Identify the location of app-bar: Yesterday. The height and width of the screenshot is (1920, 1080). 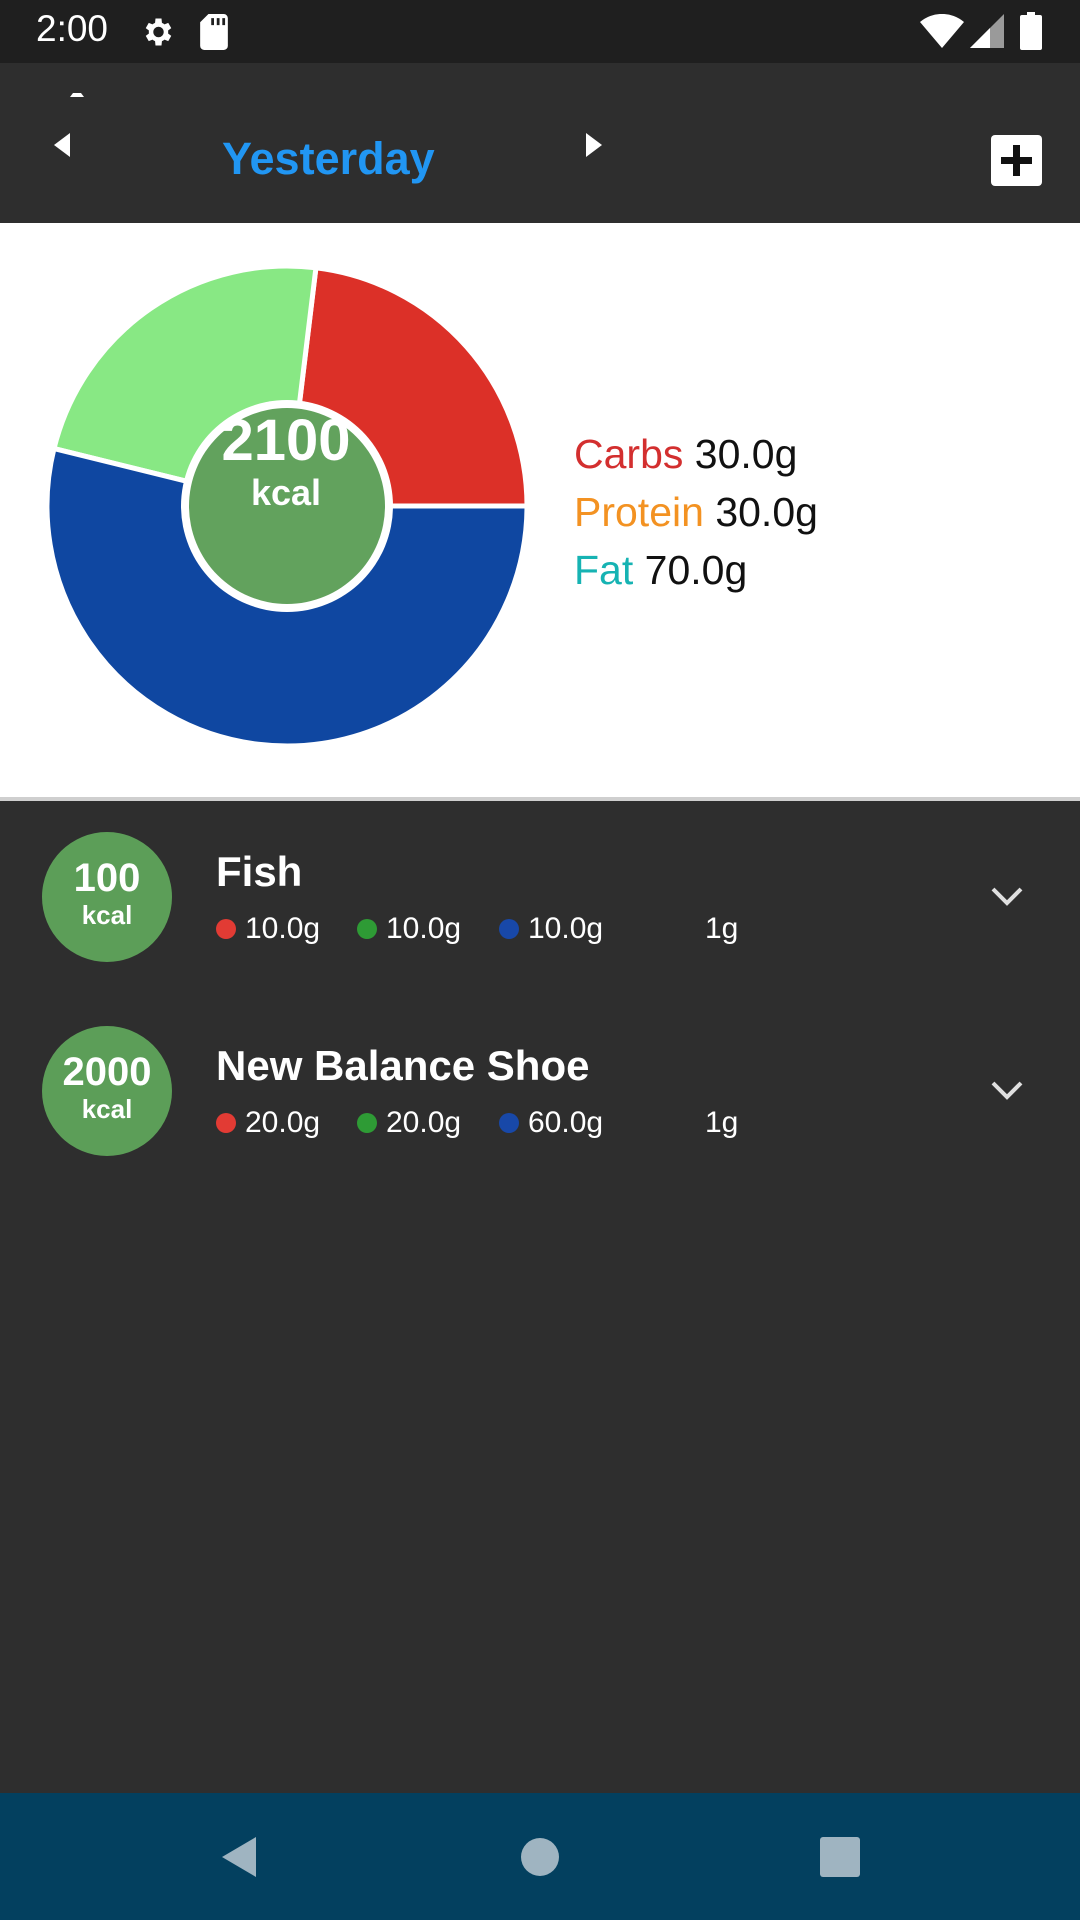
(540, 143).